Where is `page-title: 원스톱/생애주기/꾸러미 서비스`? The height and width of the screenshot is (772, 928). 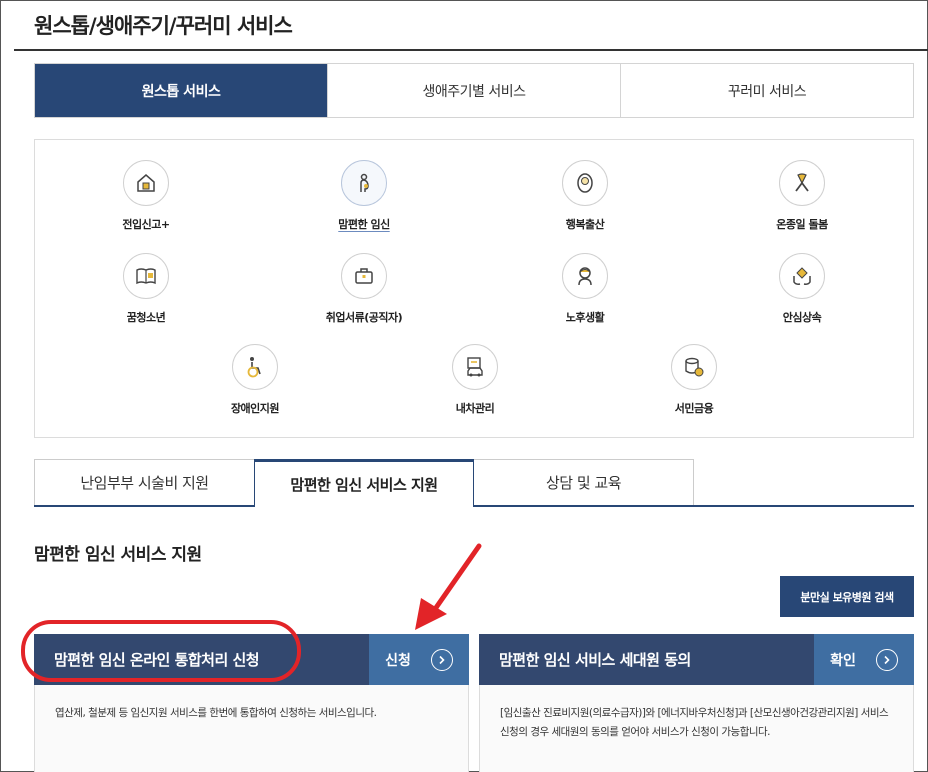
page-title: 원스톱/생애주기/꾸러미 서비스 is located at coordinates (163, 26).